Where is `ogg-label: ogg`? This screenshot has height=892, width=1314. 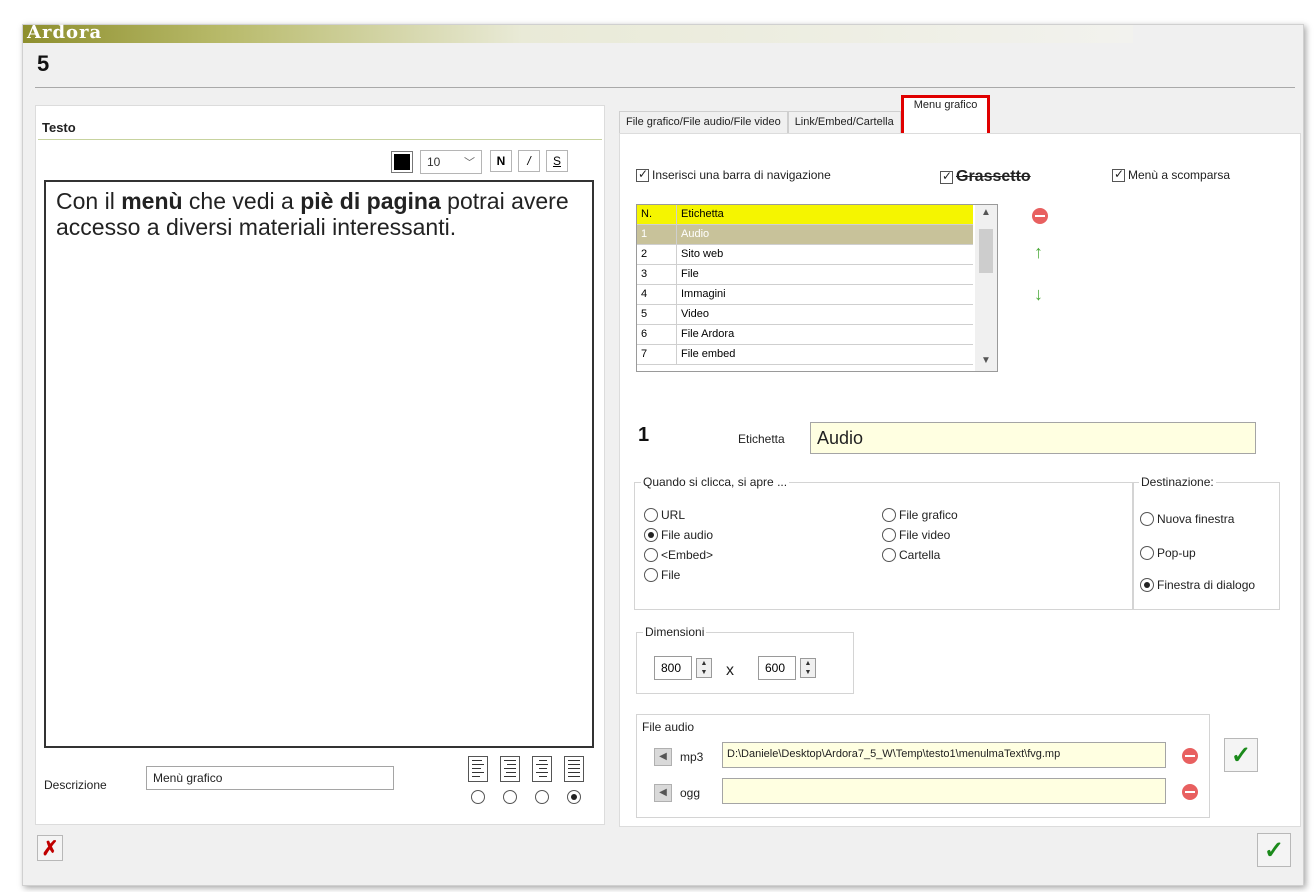 ogg-label: ogg is located at coordinates (690, 793).